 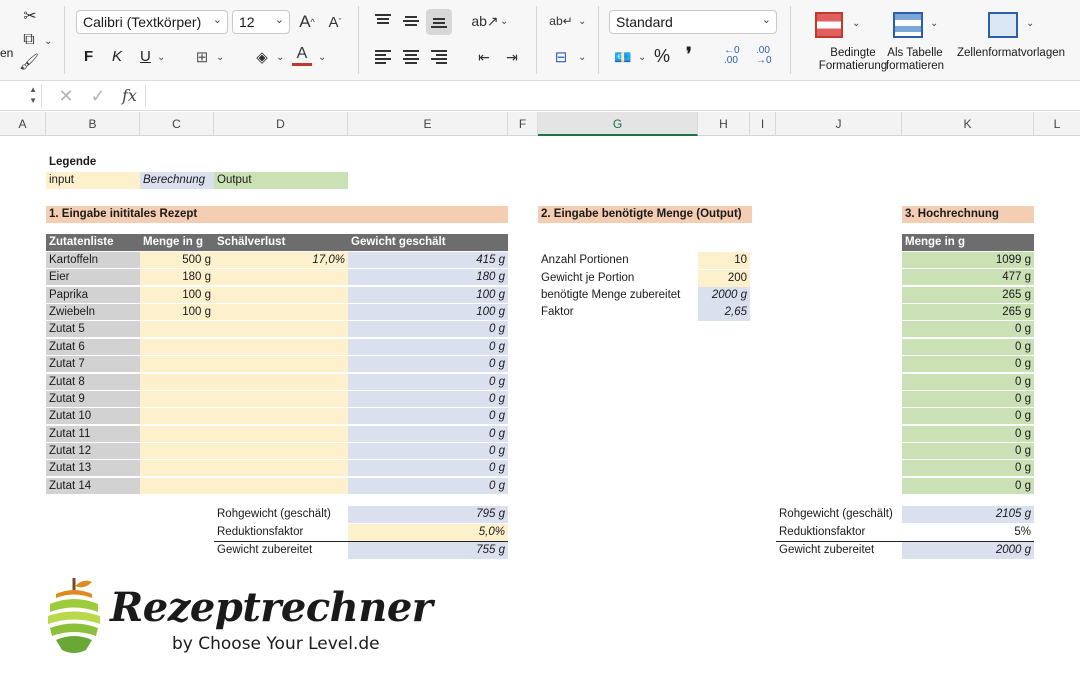 I want to click on column-header-g: G, so click(x=618, y=124).